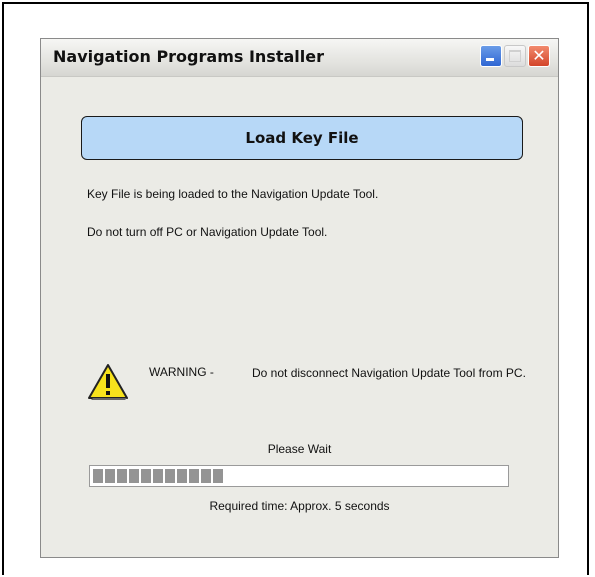 The height and width of the screenshot is (577, 595). I want to click on close-icon: ✕, so click(539, 55).